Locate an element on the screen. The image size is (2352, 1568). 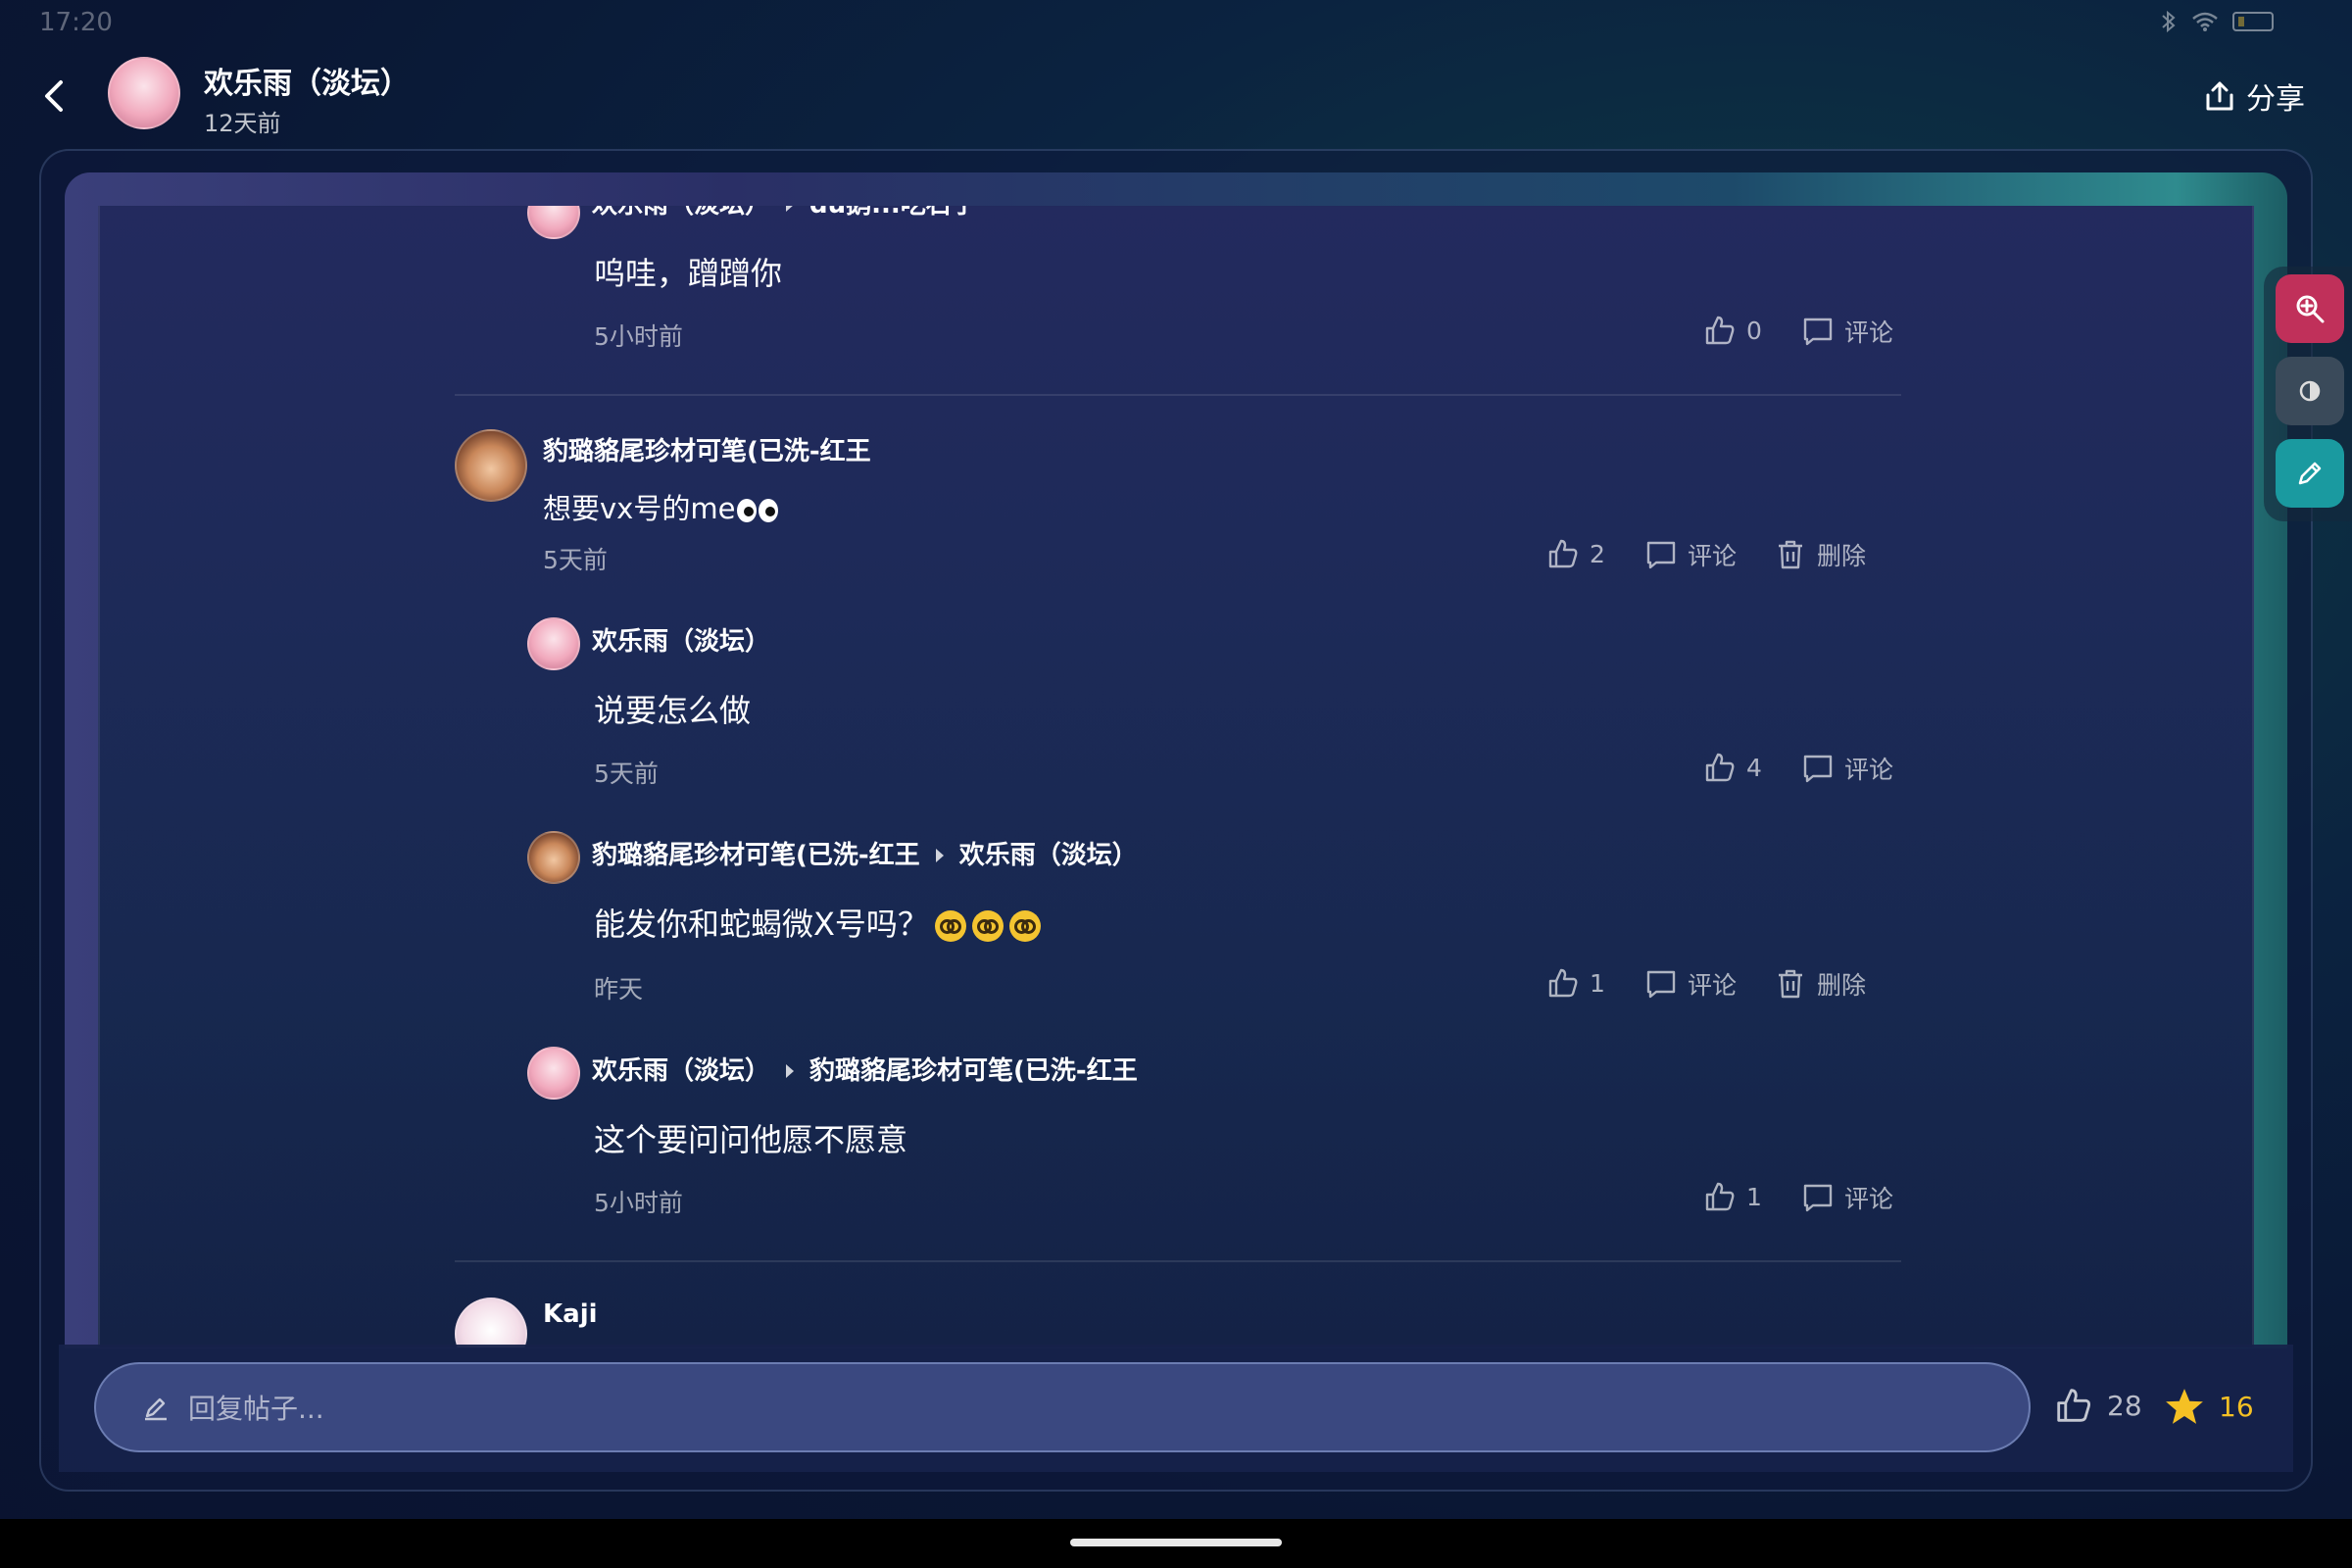
comment-time: 昨天 is located at coordinates (619, 989).